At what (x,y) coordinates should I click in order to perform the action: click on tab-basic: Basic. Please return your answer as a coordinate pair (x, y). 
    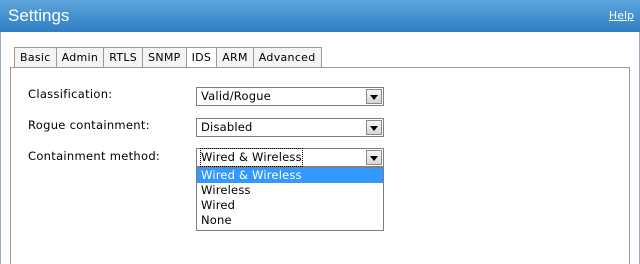
    Looking at the image, I should click on (36, 58).